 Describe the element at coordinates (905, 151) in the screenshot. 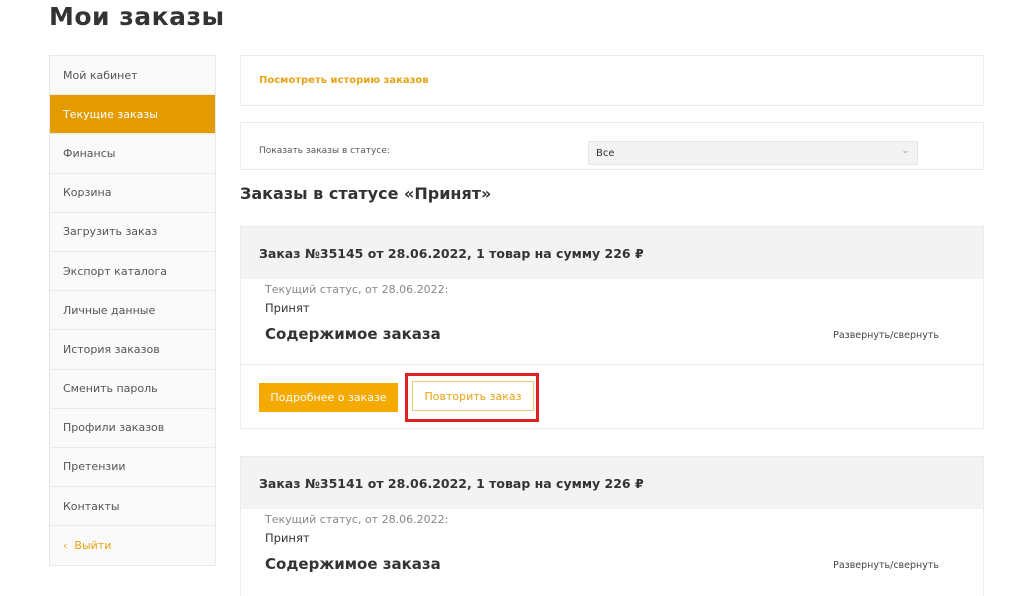

I see `chevron-down-icon: ⌄` at that location.